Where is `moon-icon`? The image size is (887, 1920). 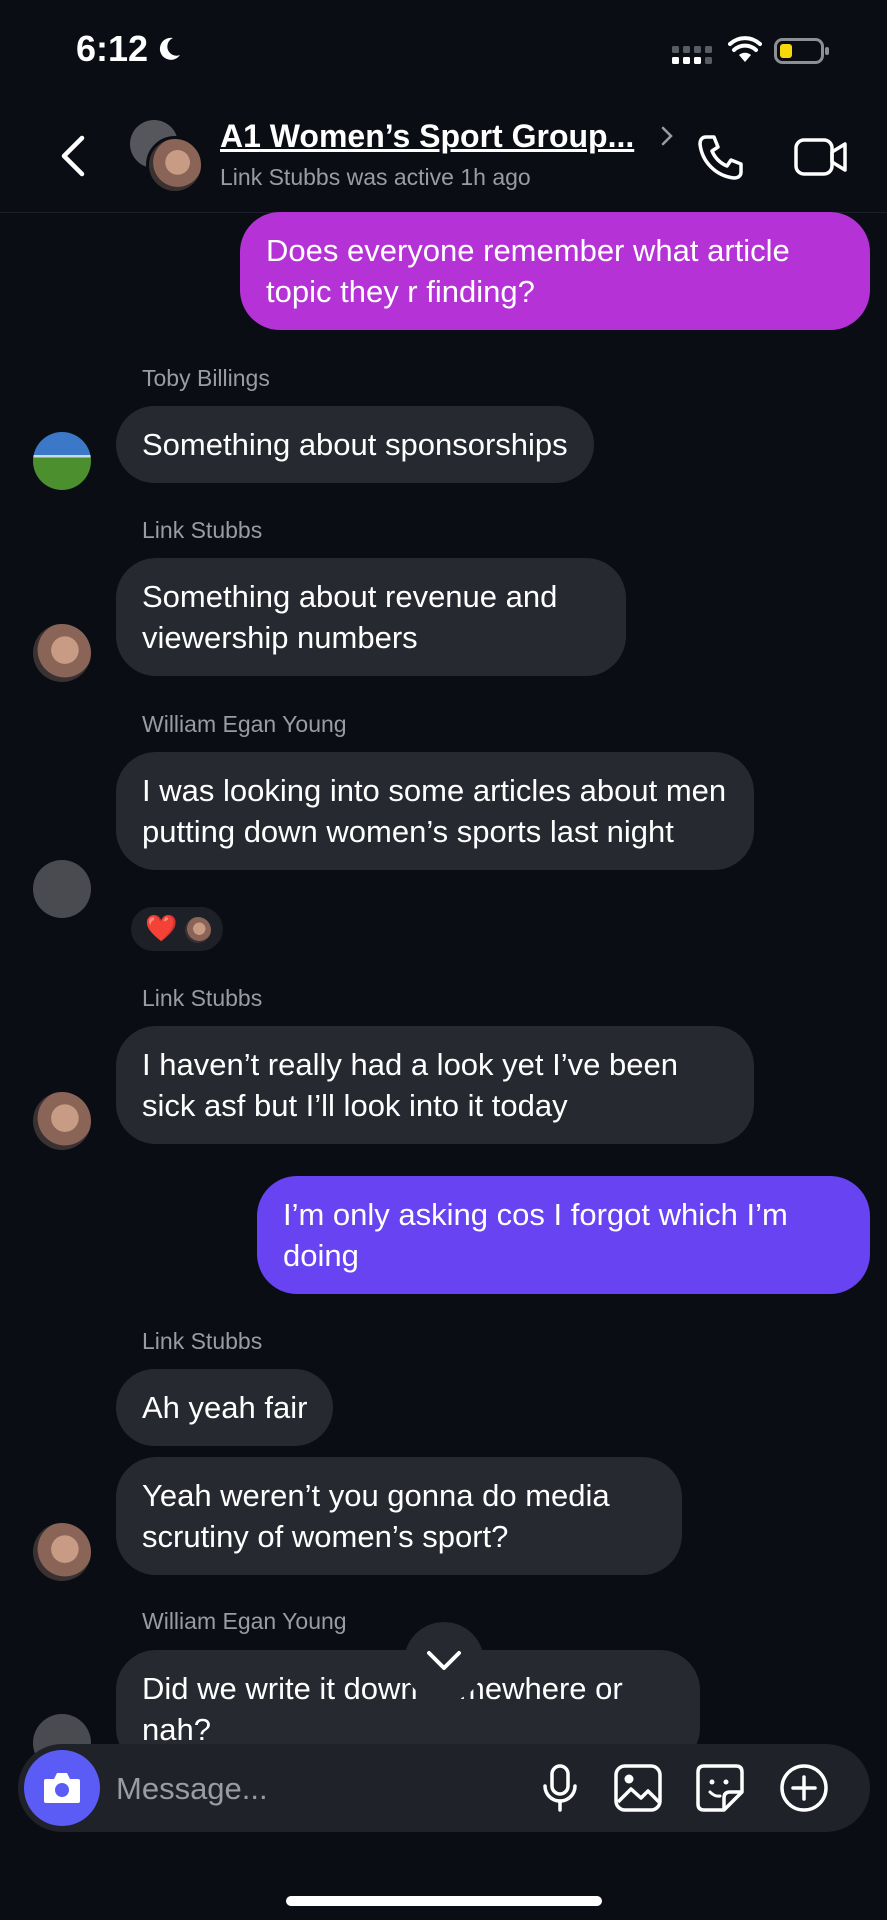
moon-icon is located at coordinates (169, 48).